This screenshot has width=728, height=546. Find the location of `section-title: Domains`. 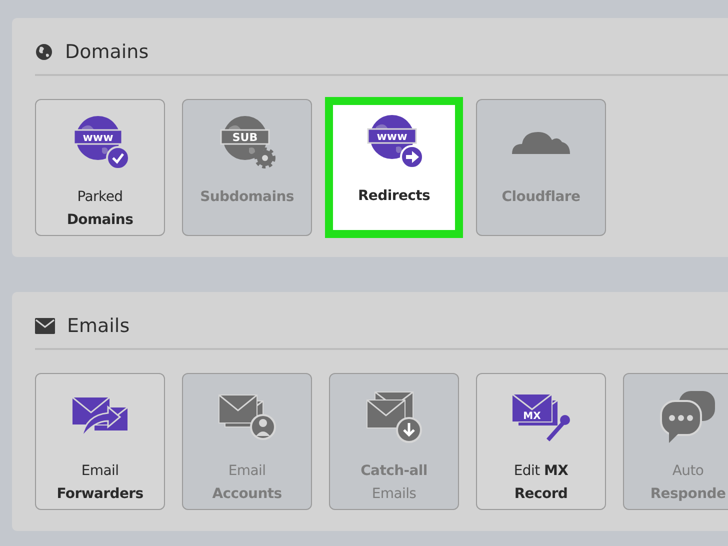

section-title: Domains is located at coordinates (107, 52).